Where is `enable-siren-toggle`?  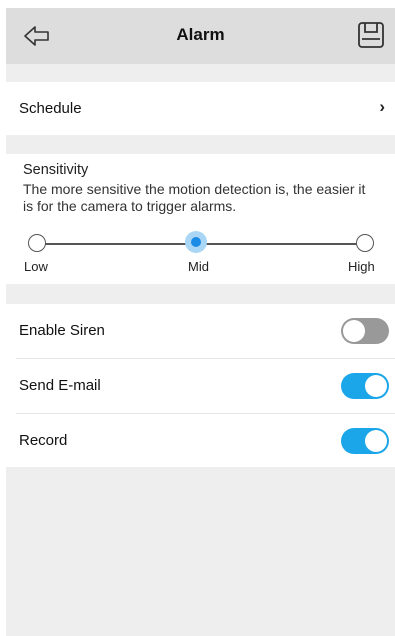 enable-siren-toggle is located at coordinates (365, 331).